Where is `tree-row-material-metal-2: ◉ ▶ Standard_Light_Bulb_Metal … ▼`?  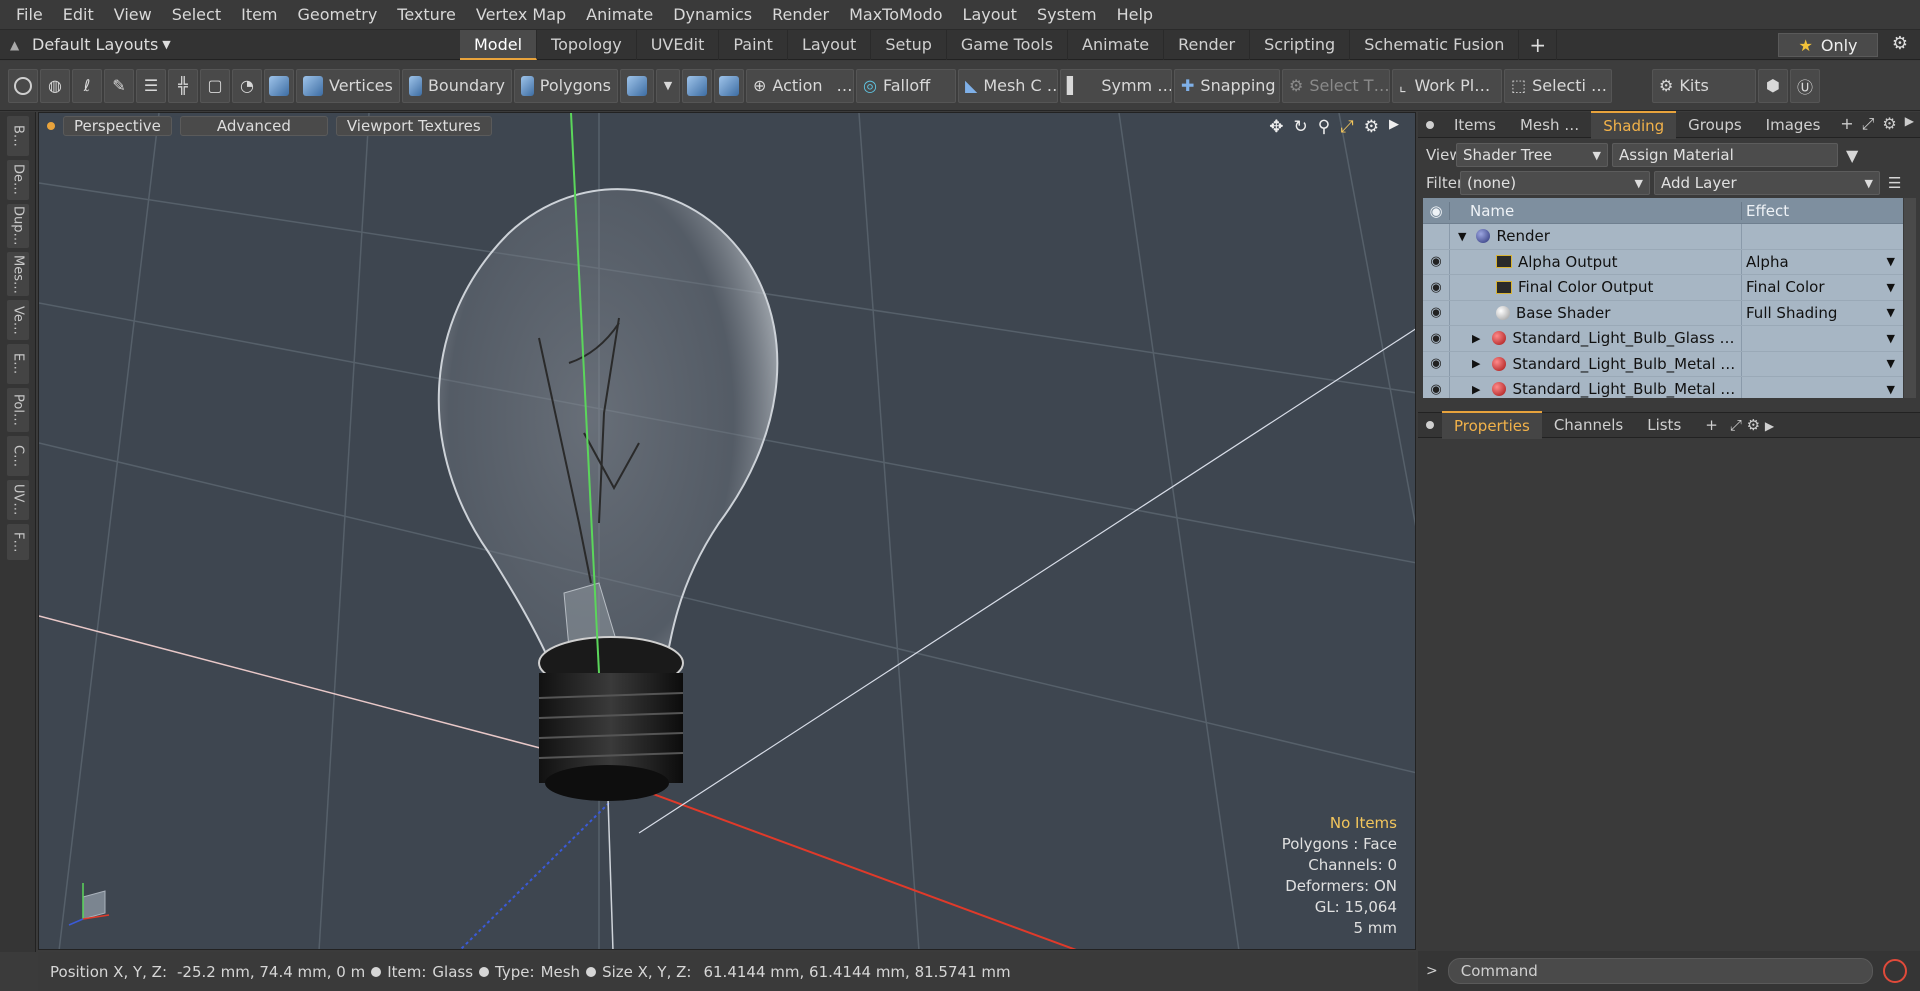
tree-row-material-metal-2: ◉ ▶ Standard_Light_Bulb_Metal … ▼ is located at coordinates (1663, 387).